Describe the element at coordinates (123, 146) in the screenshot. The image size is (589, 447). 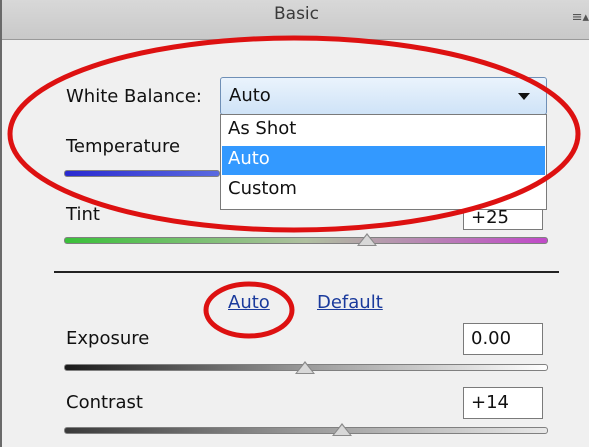
I see `temperature-label: Temperature` at that location.